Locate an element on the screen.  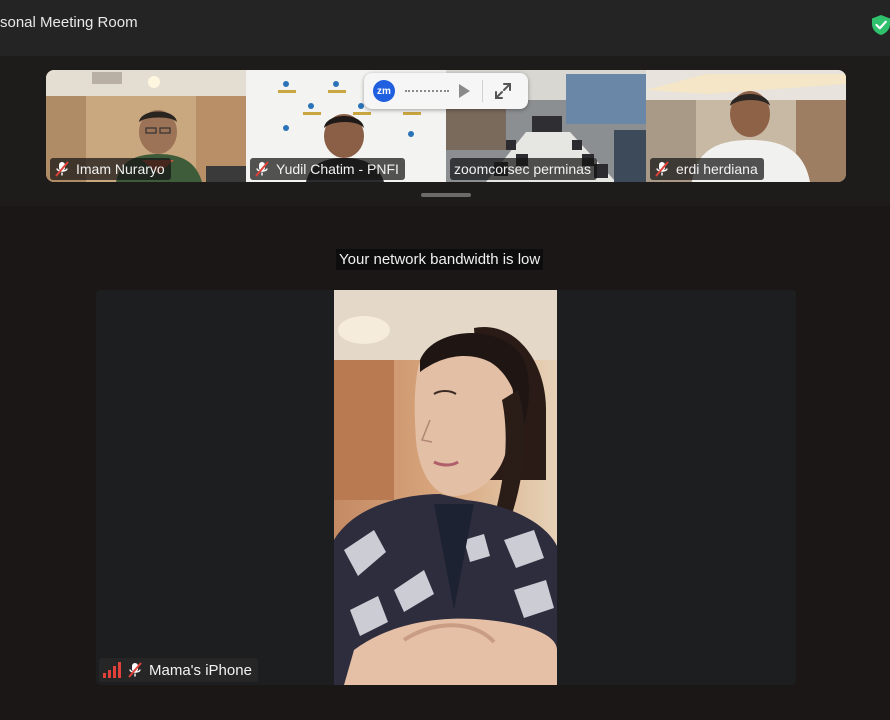
share-toolbar: zm is located at coordinates (446, 91).